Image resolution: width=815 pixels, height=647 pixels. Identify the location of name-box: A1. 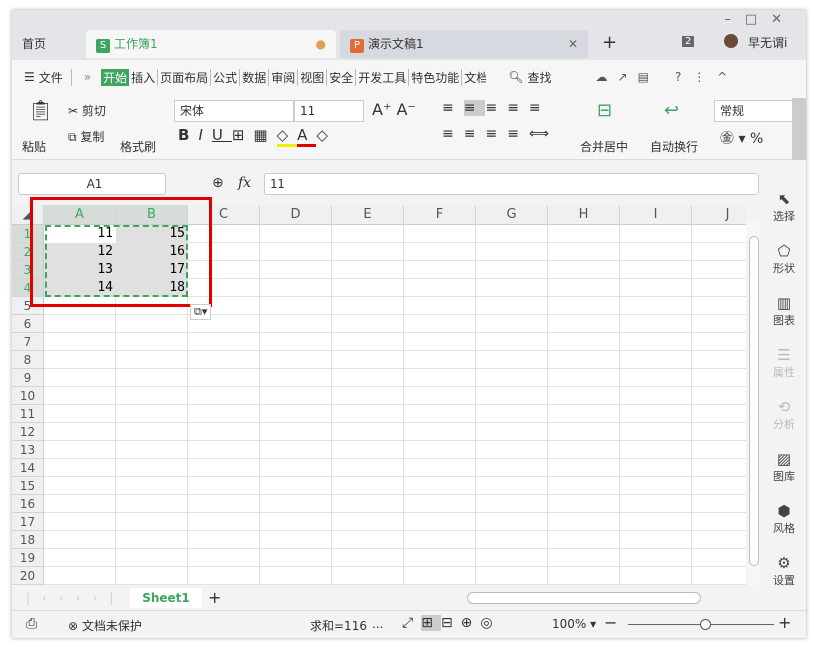
(92, 184).